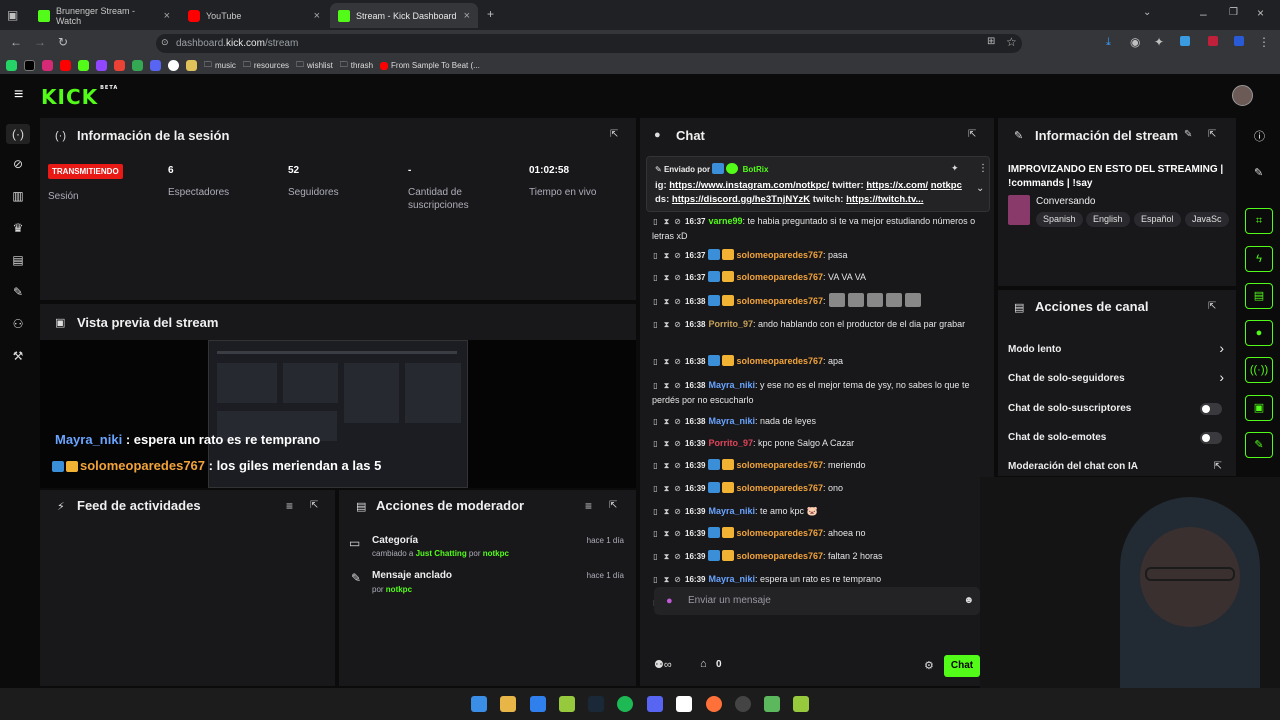 Image resolution: width=1280 pixels, height=720 pixels. What do you see at coordinates (756, 169) in the screenshot?
I see `bot-username: BotRix` at bounding box center [756, 169].